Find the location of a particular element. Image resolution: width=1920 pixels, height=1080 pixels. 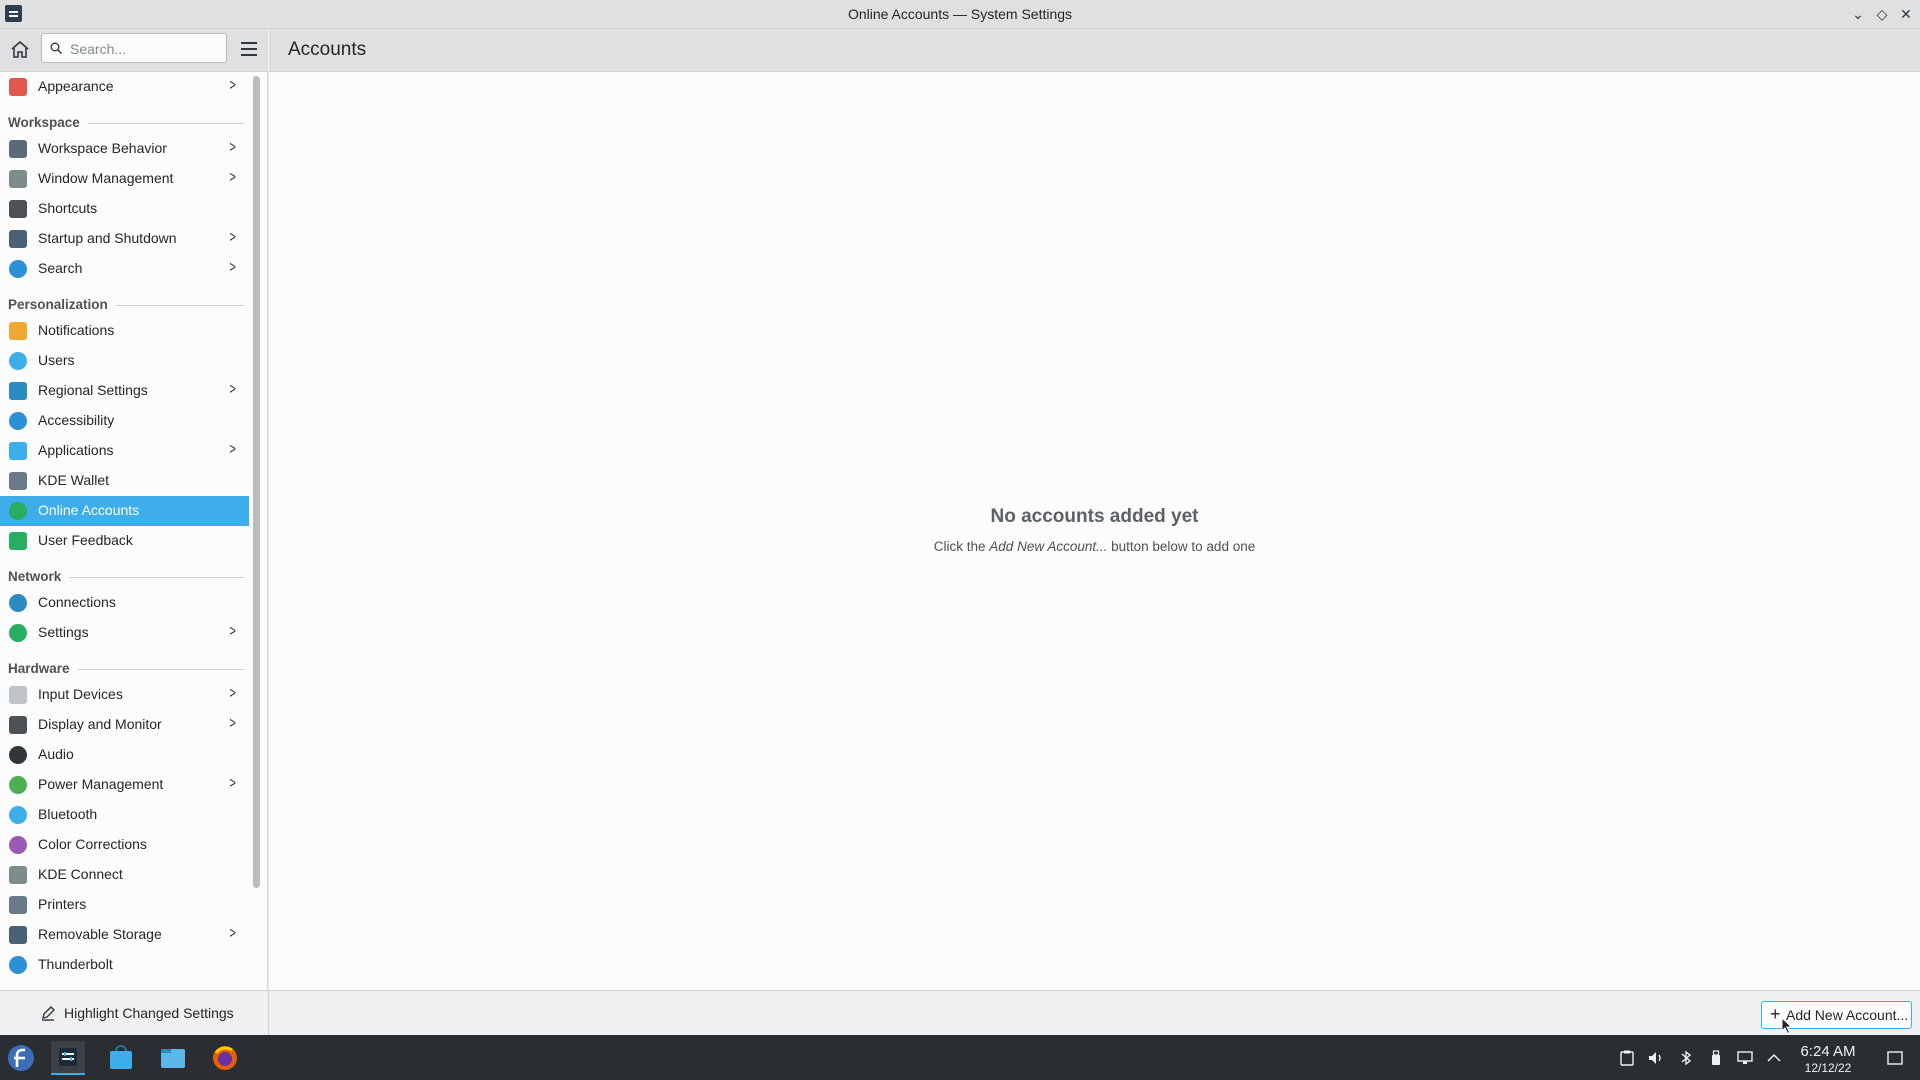

sidebar-item-search: Search > is located at coordinates (124, 269).